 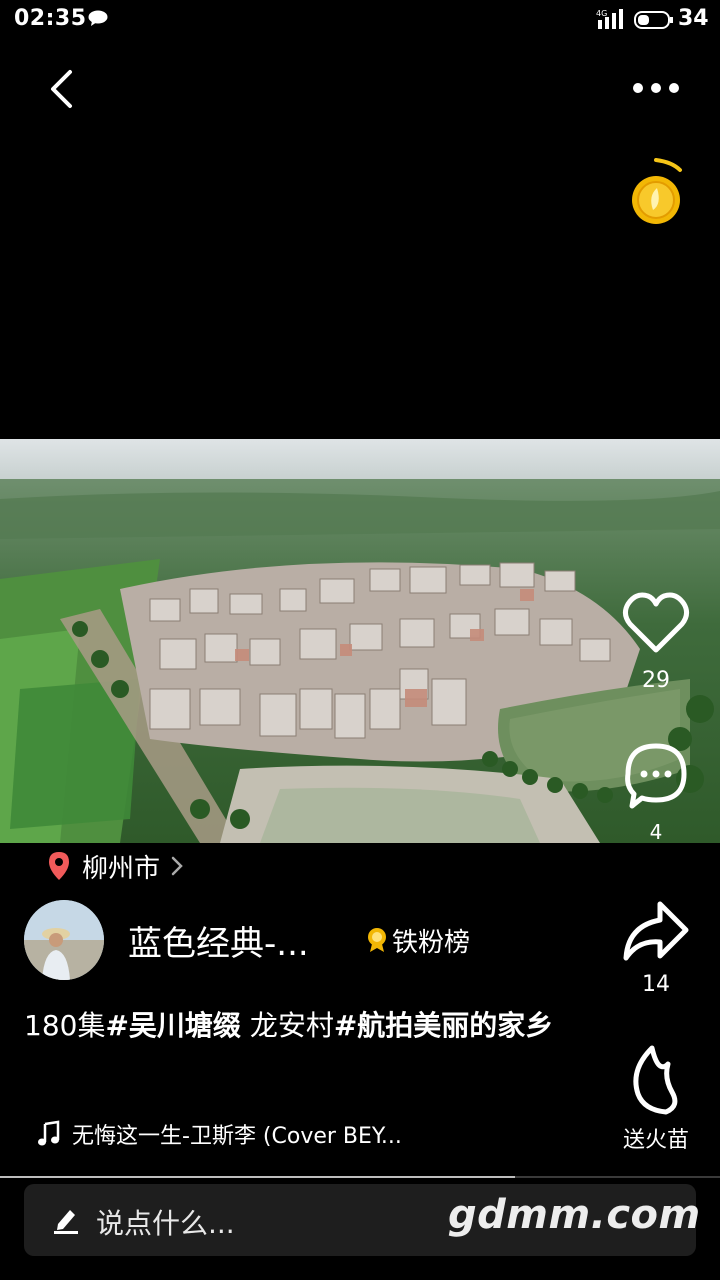 What do you see at coordinates (656, 1138) in the screenshot?
I see `send-fire-label: 送火苗` at bounding box center [656, 1138].